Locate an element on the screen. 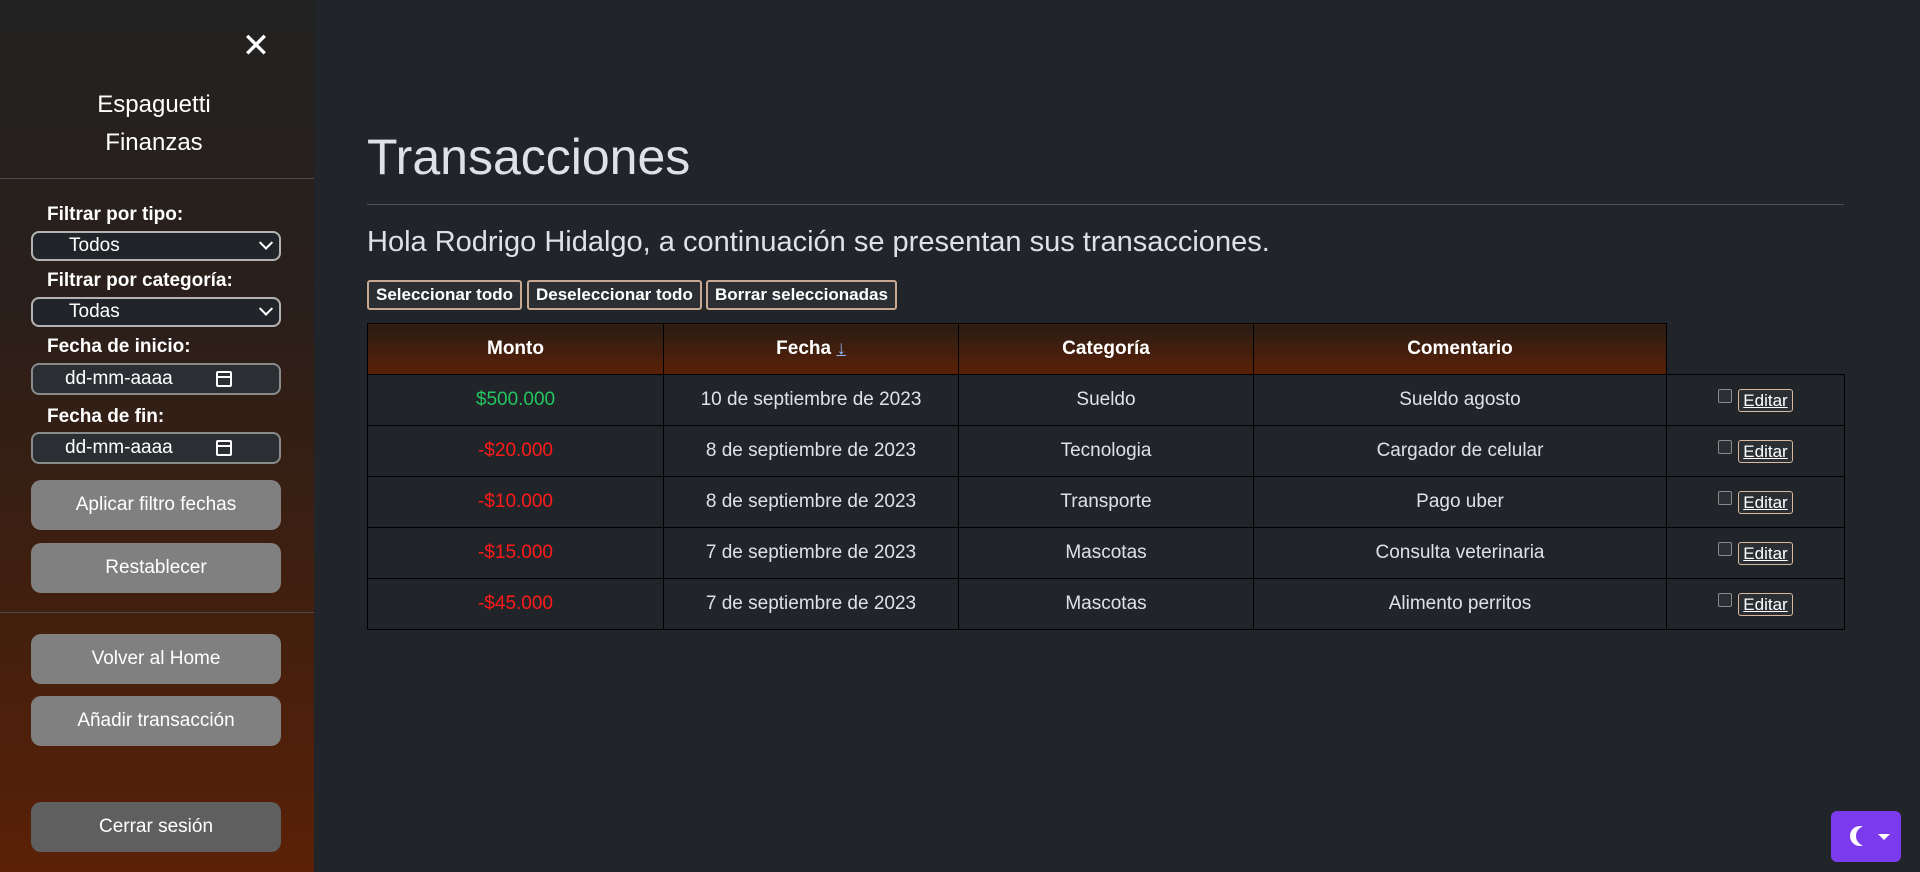 This screenshot has height=872, width=1920. home-button: Volver al Home is located at coordinates (156, 659).